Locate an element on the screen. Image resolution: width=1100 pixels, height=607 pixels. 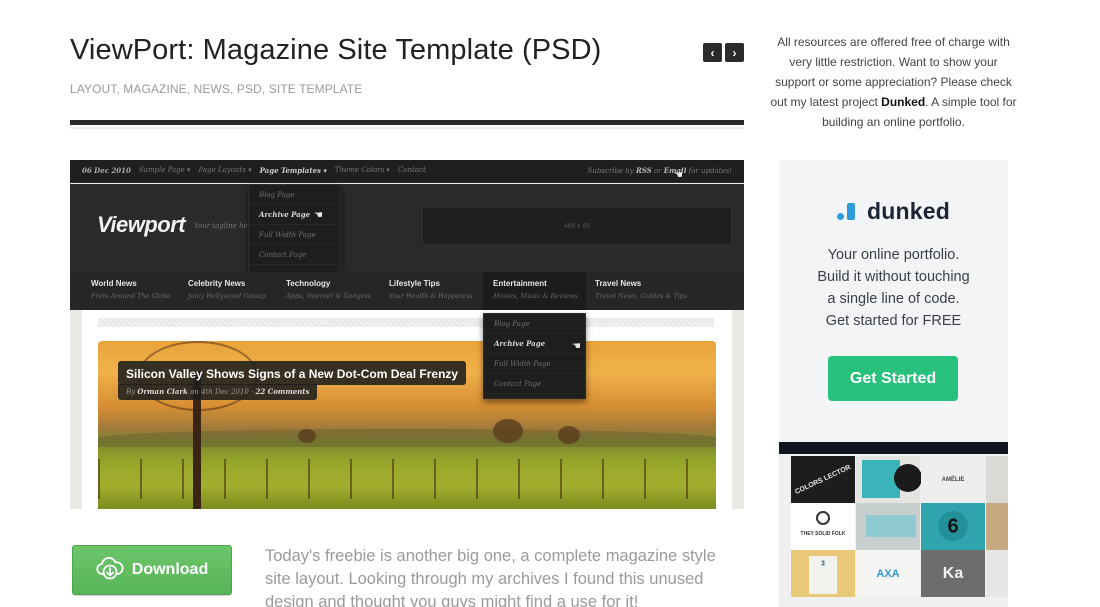
preview-topbar-link: Theme Colors ▾ is located at coordinates (362, 170).